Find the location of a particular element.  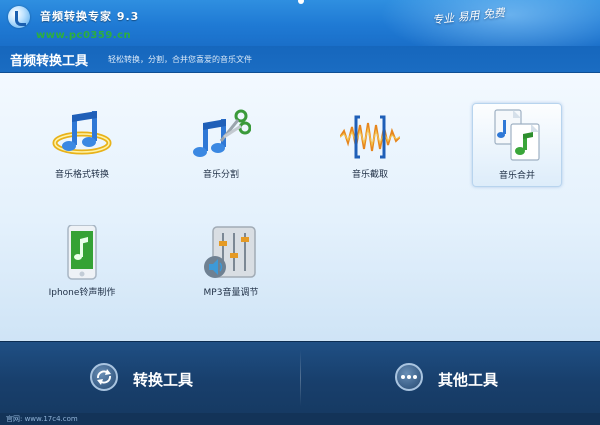

music-note-ring-icon is located at coordinates (82, 133).